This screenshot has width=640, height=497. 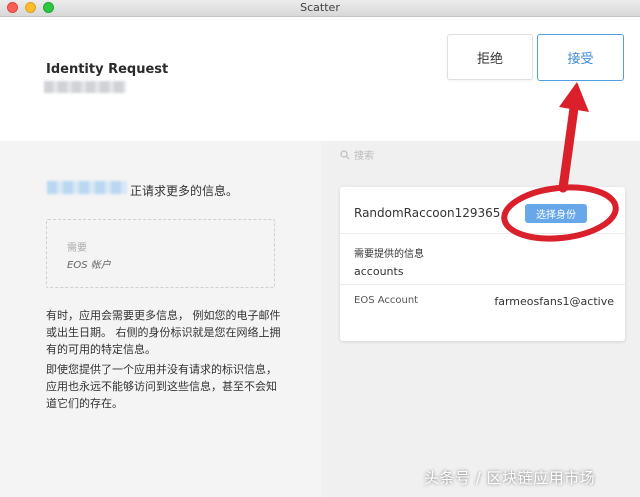 What do you see at coordinates (580, 57) in the screenshot?
I see `accept-button: 接受` at bounding box center [580, 57].